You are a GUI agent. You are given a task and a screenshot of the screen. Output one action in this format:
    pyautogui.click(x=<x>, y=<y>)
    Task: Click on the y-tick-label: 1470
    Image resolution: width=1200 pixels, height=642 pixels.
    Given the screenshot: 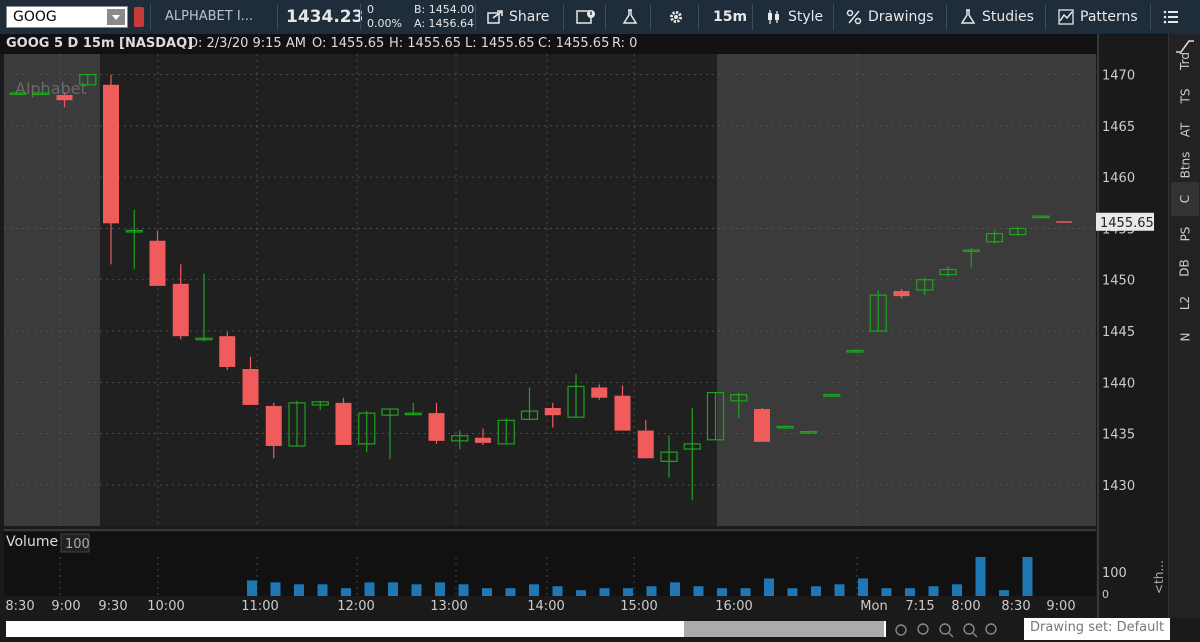 What is the action you would take?
    pyautogui.click(x=1118, y=76)
    